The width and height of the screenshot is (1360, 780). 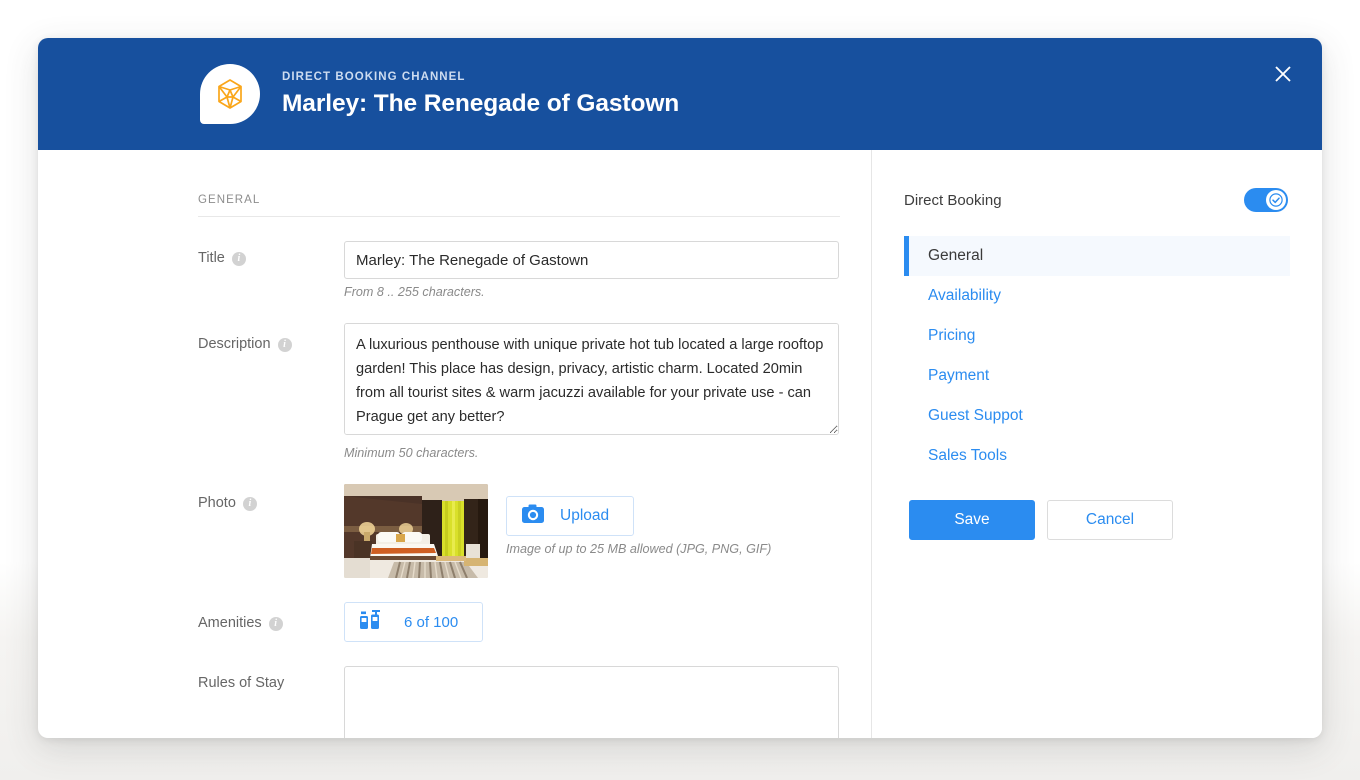 What do you see at coordinates (271, 391) in the screenshot?
I see `field-label-description: Description i` at bounding box center [271, 391].